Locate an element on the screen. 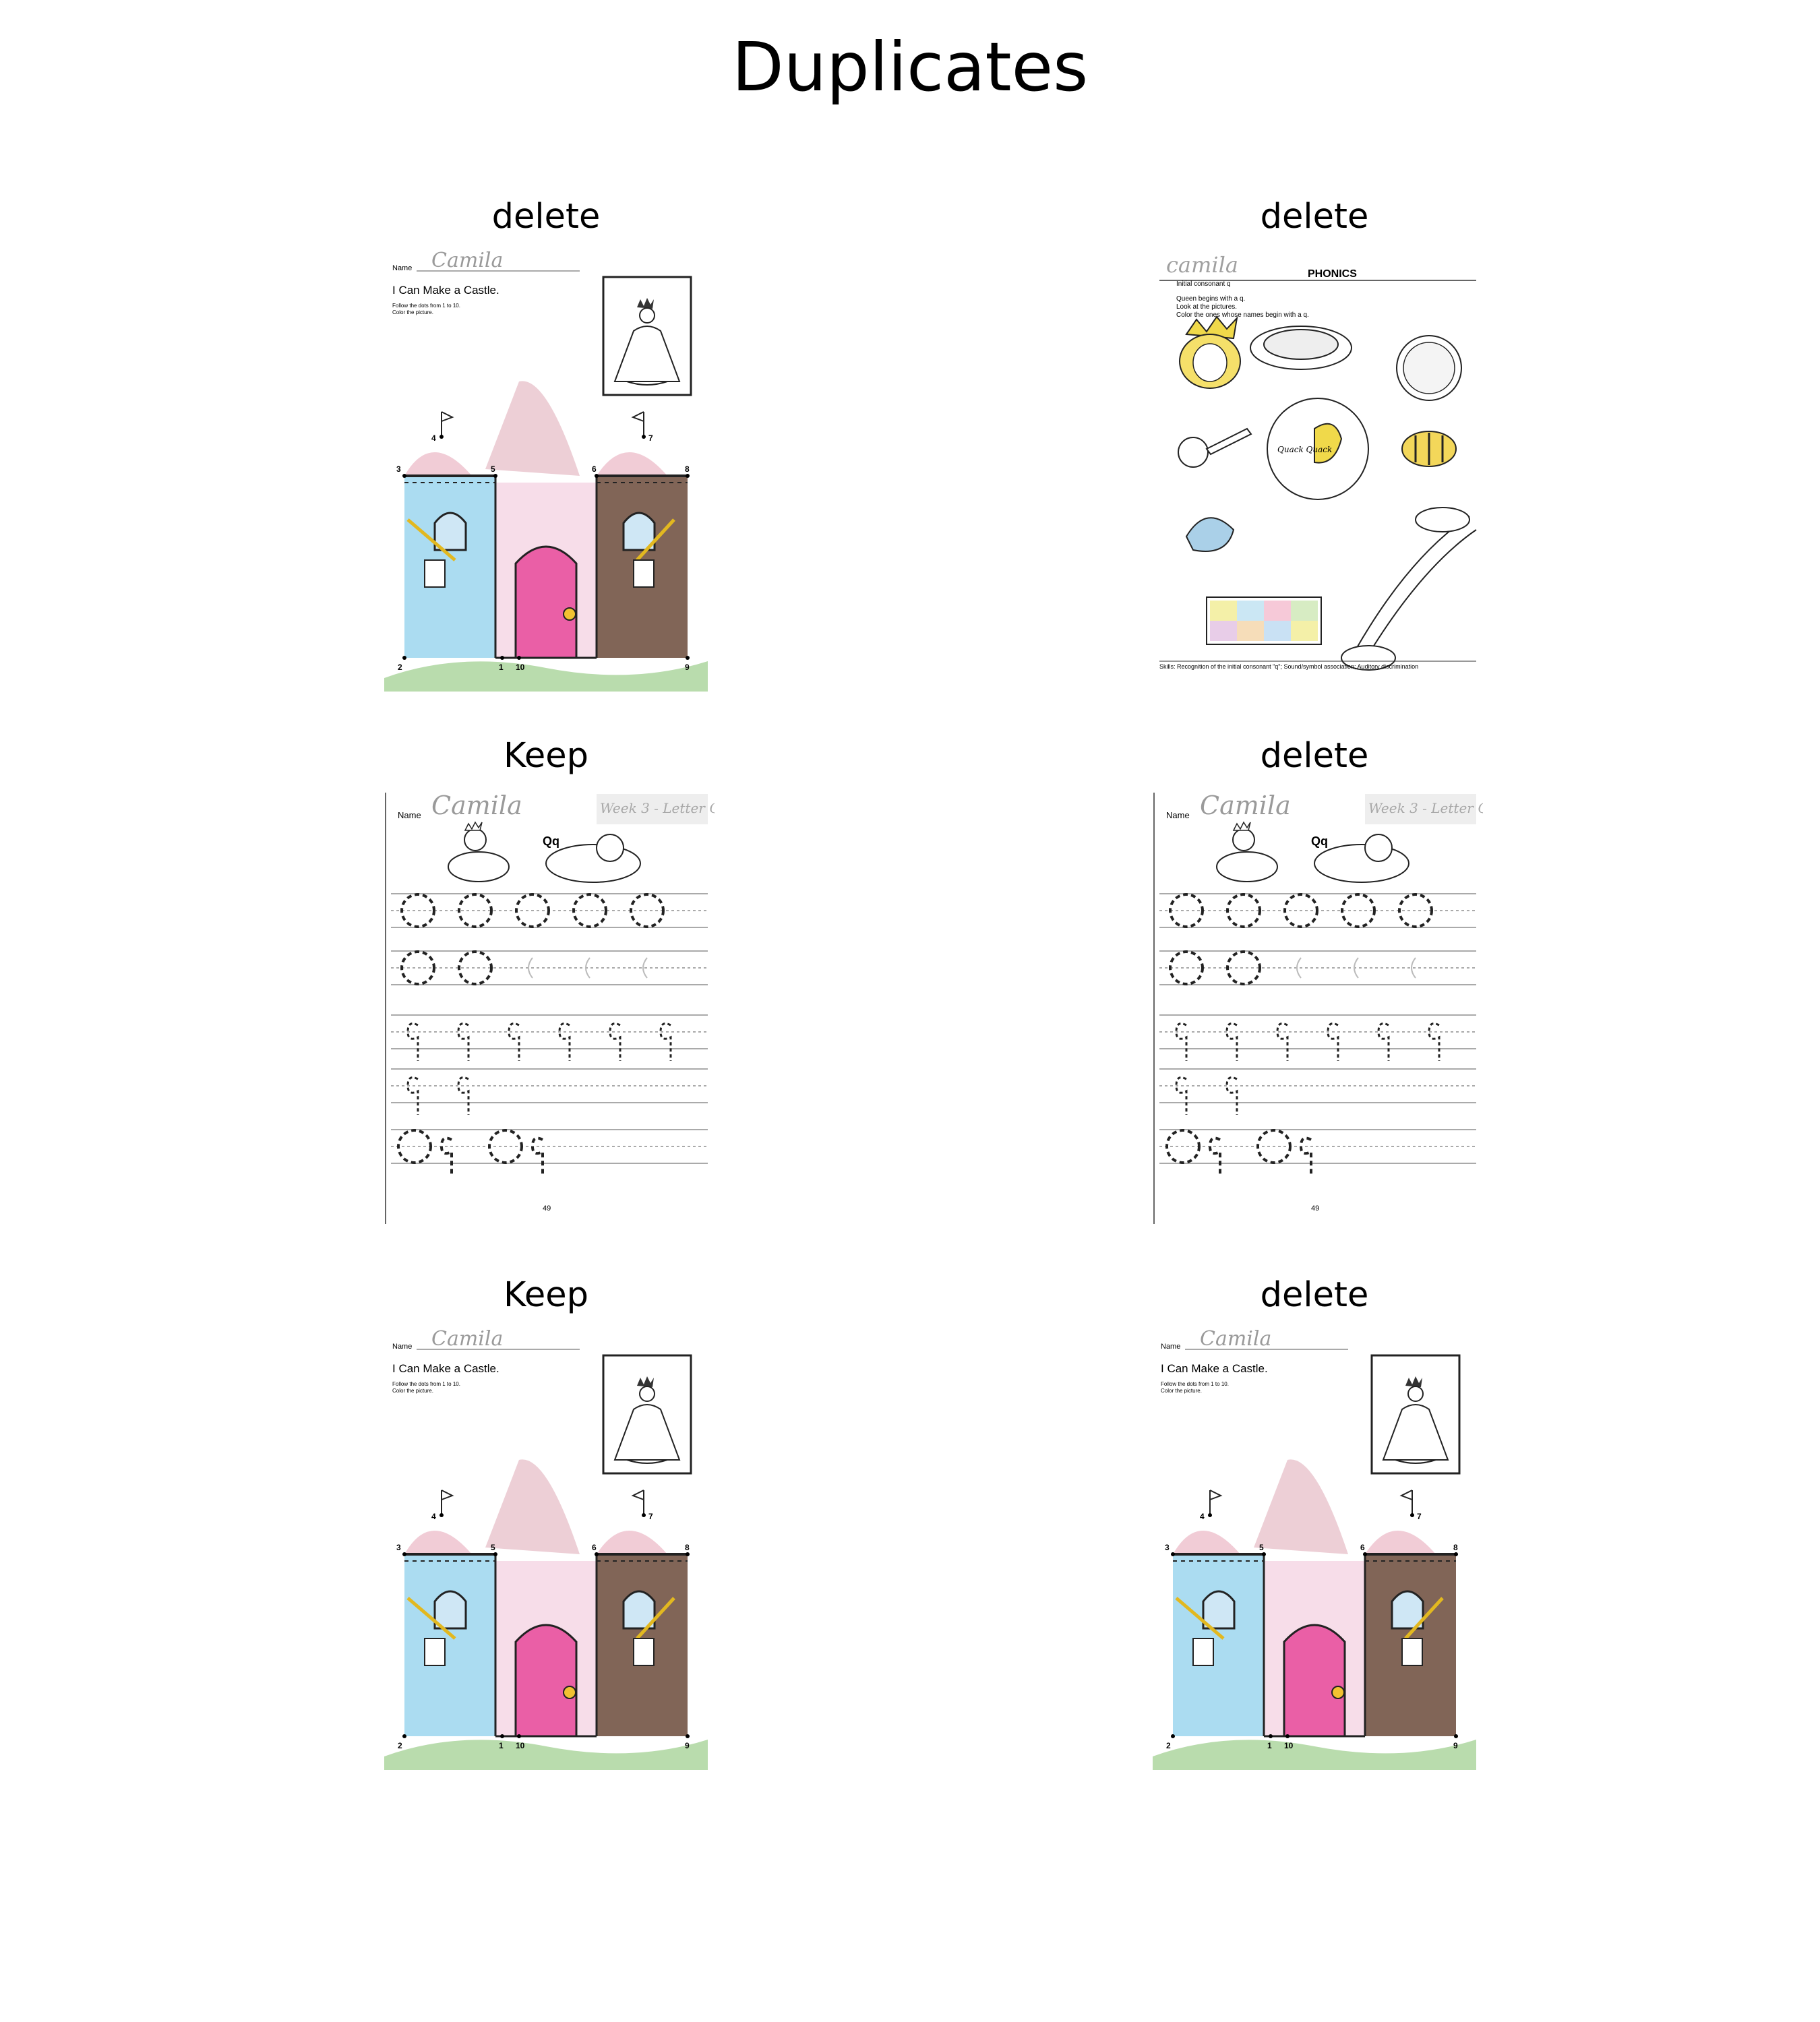  pie-picture is located at coordinates (1301, 348).